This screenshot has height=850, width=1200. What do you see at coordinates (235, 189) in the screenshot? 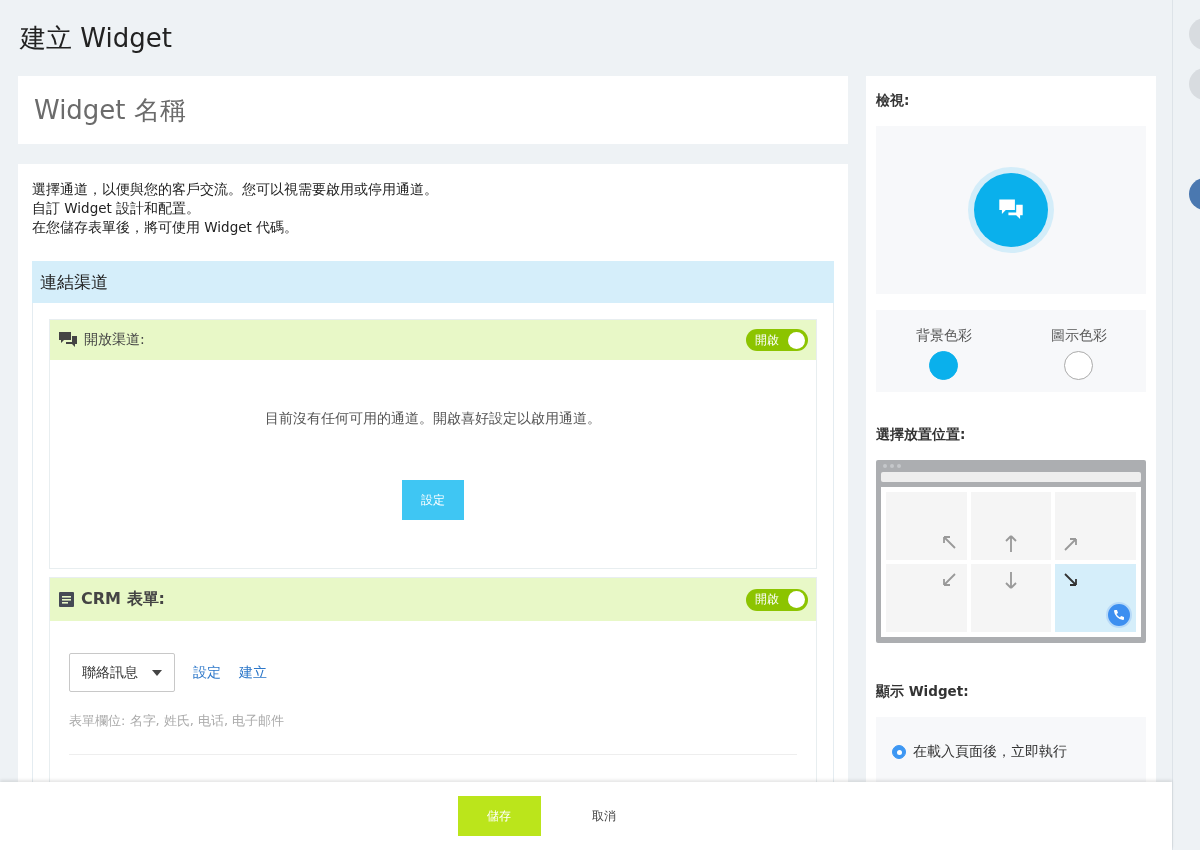
I see `intro-text: 選擇通道，以便與您的客戶交流。您可以視需要啟用或停用通道。` at bounding box center [235, 189].